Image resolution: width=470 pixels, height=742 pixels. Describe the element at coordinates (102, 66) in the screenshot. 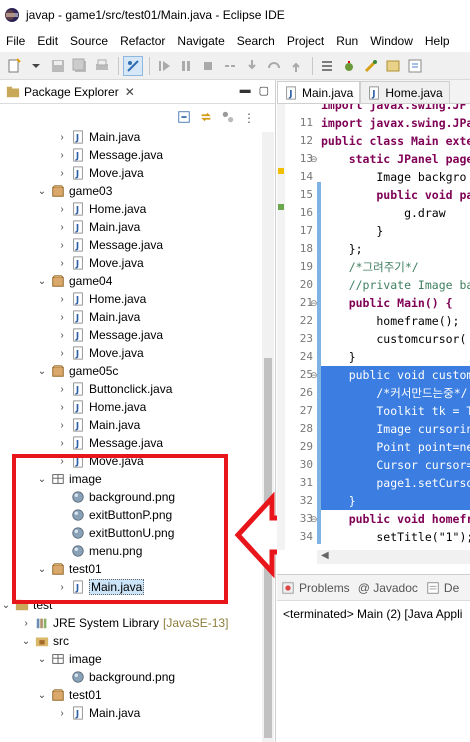

I see `print-icon` at that location.